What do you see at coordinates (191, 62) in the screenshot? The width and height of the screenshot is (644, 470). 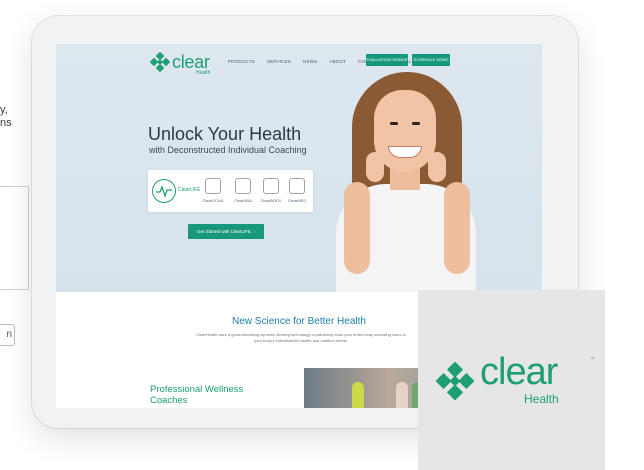 I see `logo-wordmark: clear` at bounding box center [191, 62].